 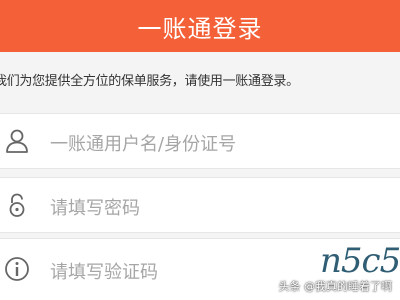 I want to click on captcha-code: n5c5, so click(x=360, y=261).